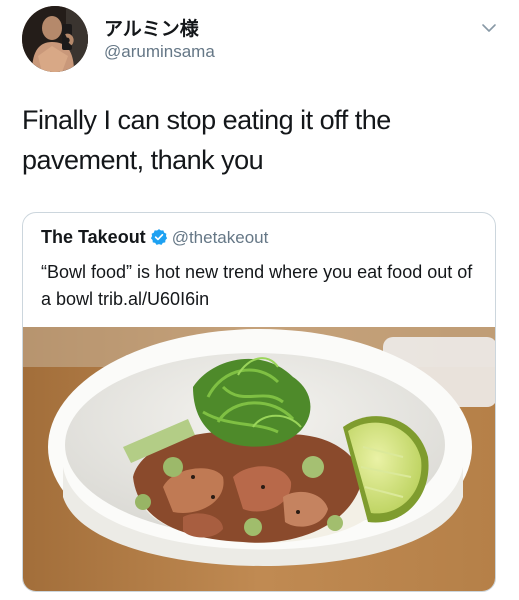 Image resolution: width=519 pixels, height=600 pixels. I want to click on quoted-tweet-header: The Takeout @thetakeout, so click(154, 237).